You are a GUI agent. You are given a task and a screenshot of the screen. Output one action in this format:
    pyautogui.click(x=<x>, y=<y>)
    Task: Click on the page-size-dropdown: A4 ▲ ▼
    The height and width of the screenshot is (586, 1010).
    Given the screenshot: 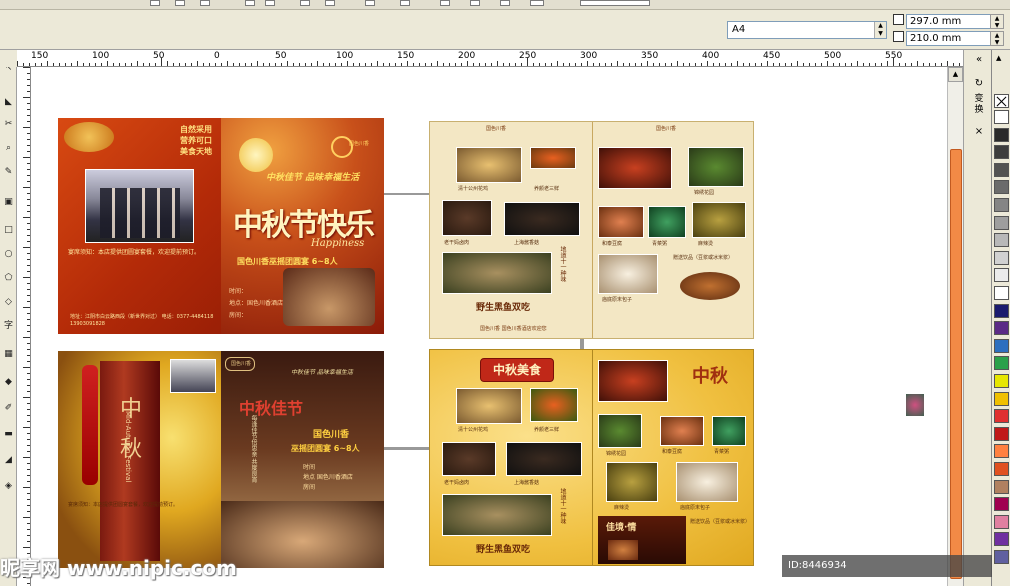 What is the action you would take?
    pyautogui.click(x=807, y=30)
    